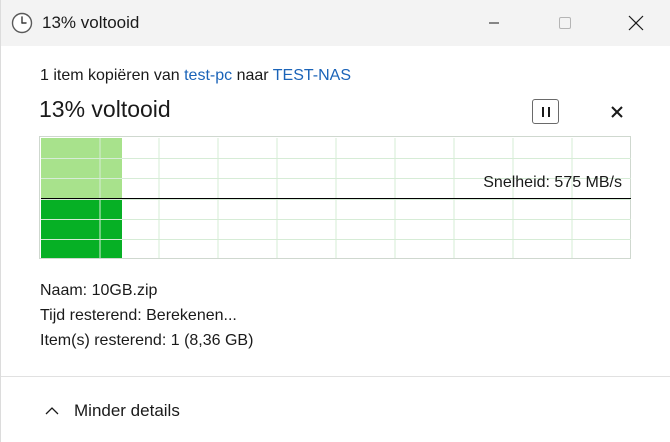  What do you see at coordinates (127, 410) in the screenshot?
I see `less-details-label: Minder details` at bounding box center [127, 410].